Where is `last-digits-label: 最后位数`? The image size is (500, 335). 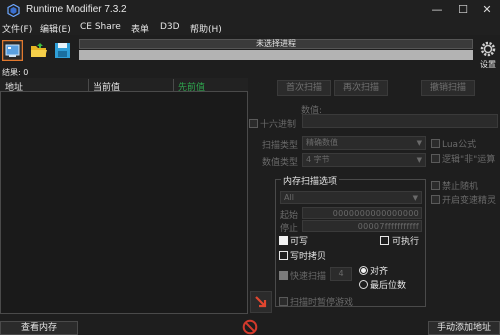 last-digits-label: 最后位数 is located at coordinates (388, 286).